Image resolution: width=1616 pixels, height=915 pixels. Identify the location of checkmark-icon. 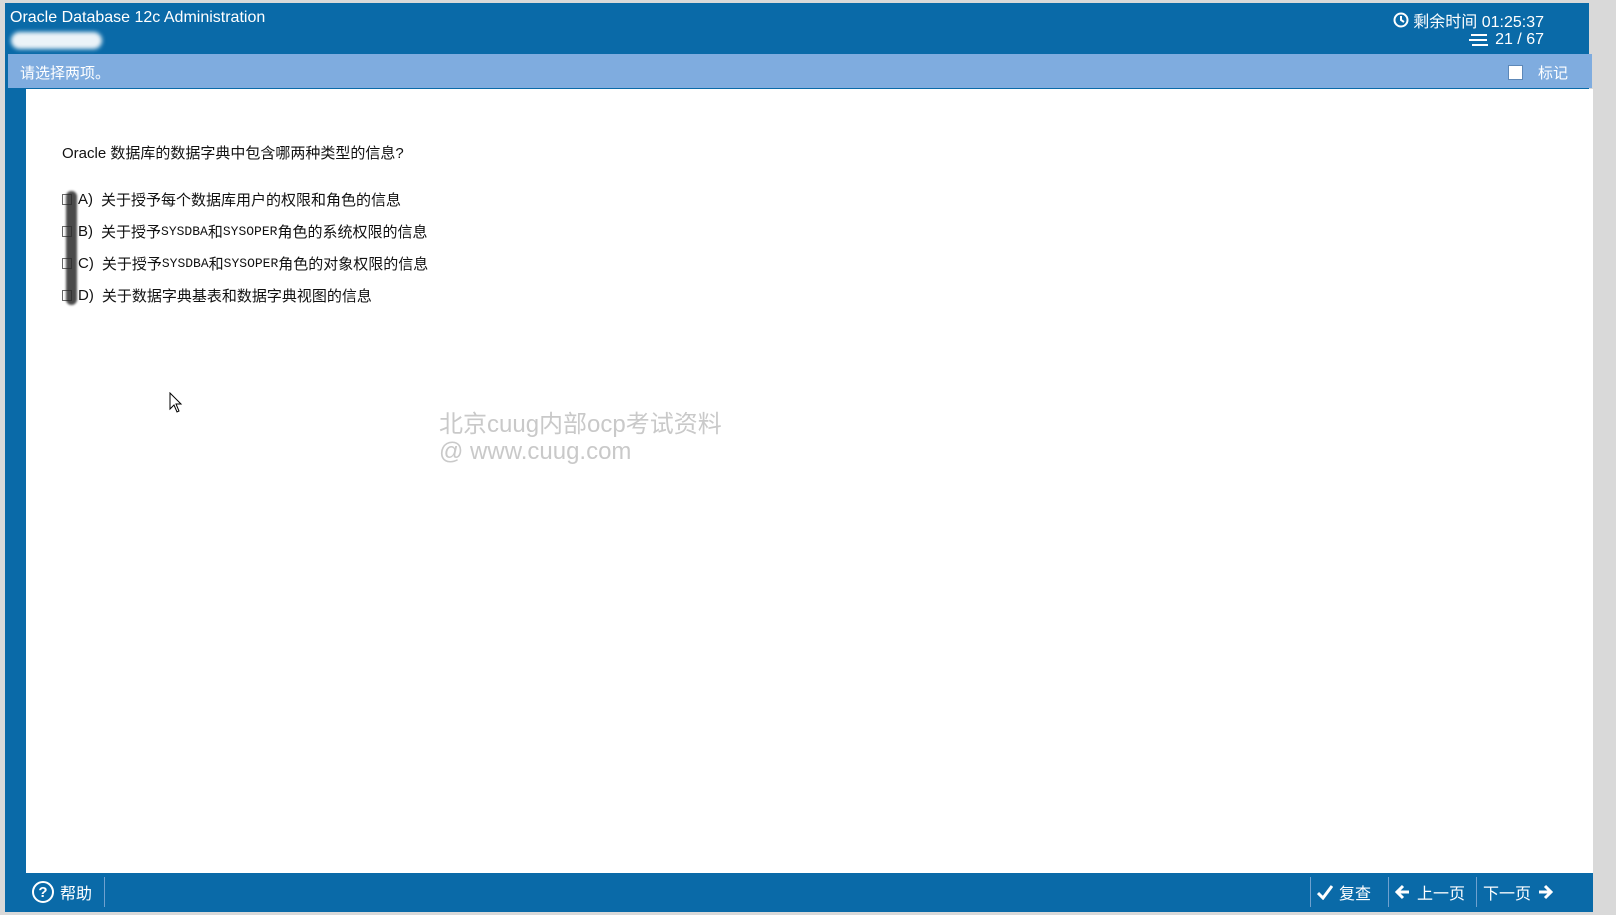
(1325, 892).